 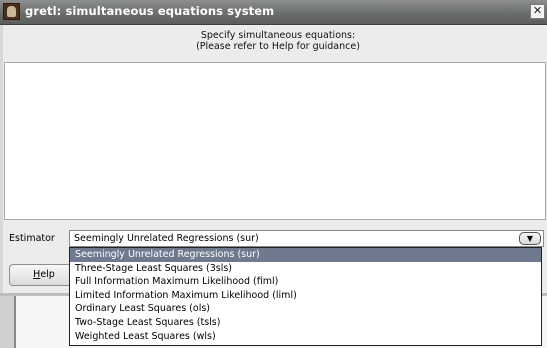 I want to click on estimator-selected-value: Seemingly Unrelated Regressions (sur), so click(x=166, y=238).